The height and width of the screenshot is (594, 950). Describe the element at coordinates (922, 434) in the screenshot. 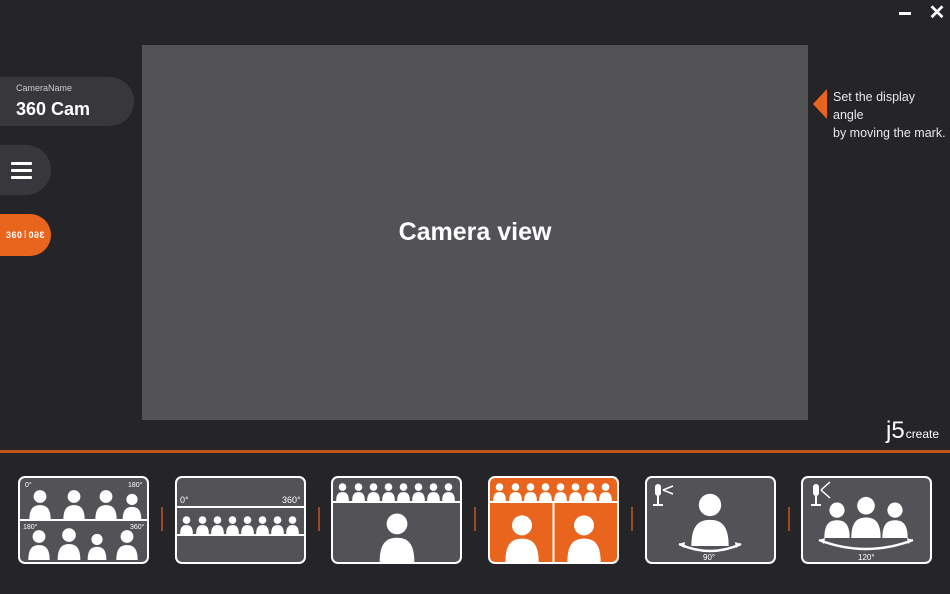

I see `brand-create: create` at that location.